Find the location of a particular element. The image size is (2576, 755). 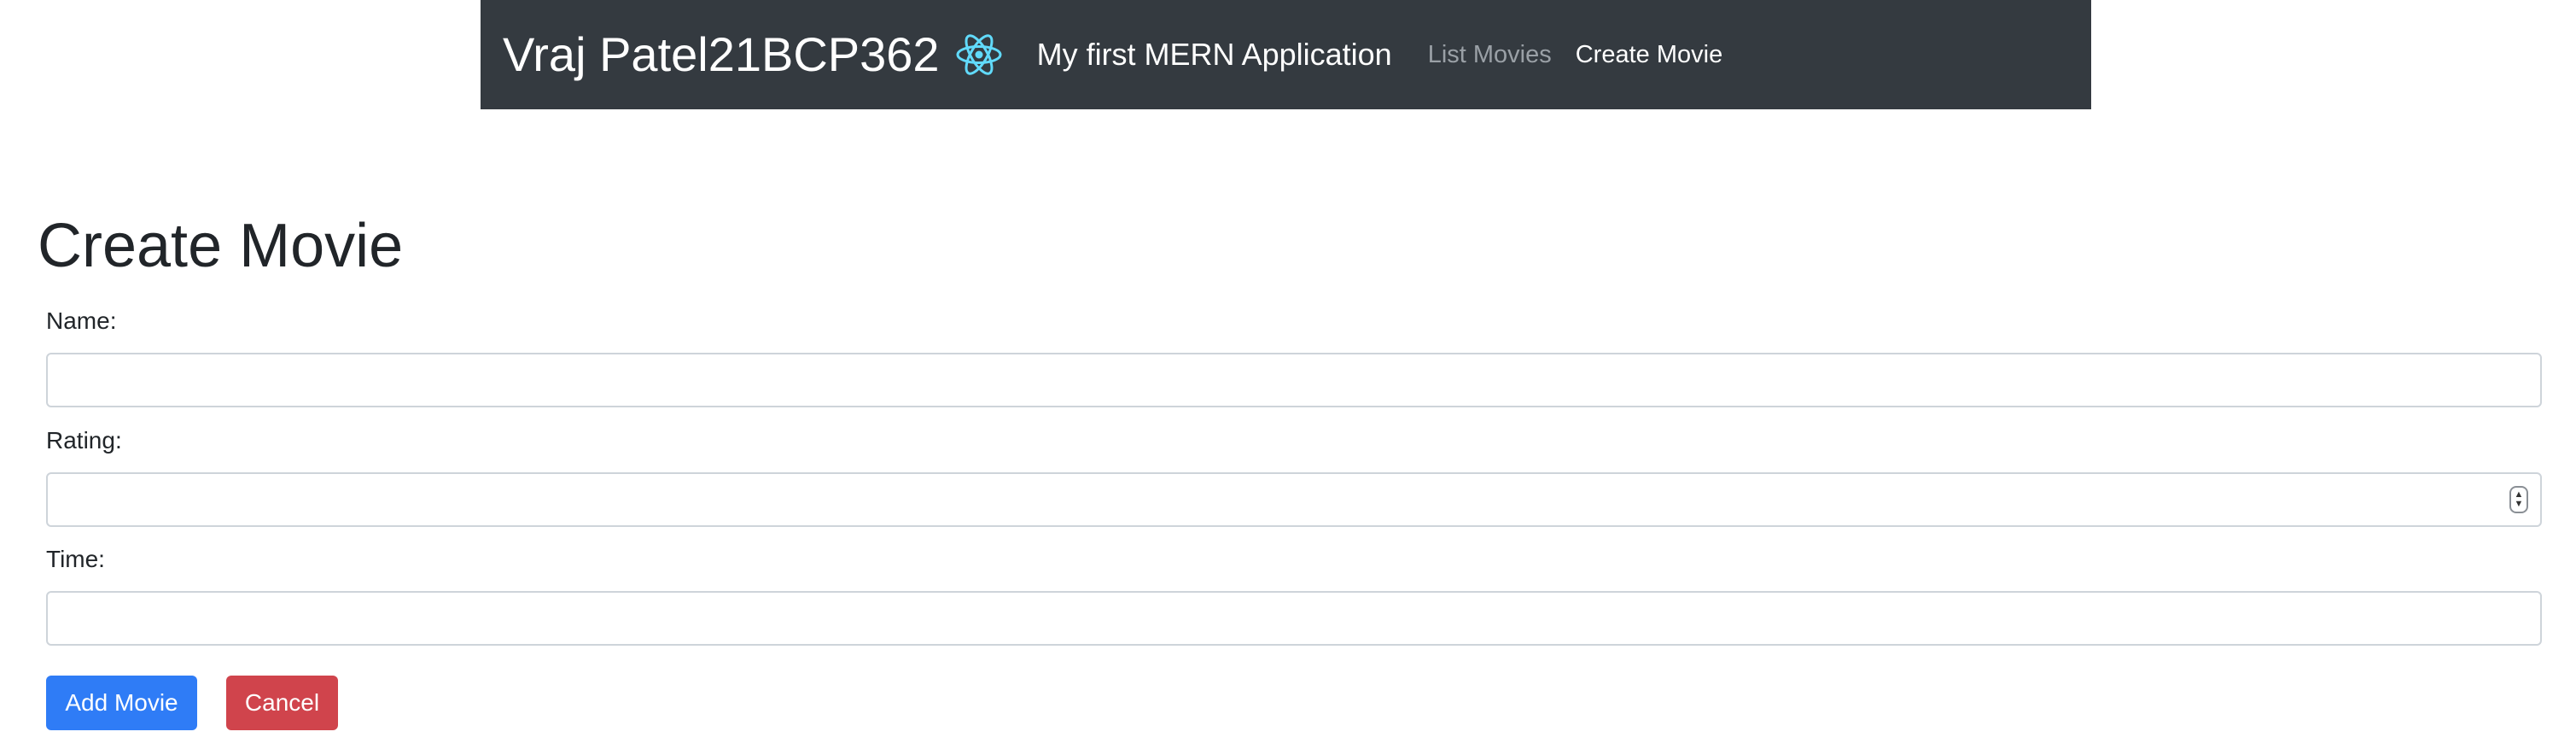

rating-label: Rating: is located at coordinates (84, 440).